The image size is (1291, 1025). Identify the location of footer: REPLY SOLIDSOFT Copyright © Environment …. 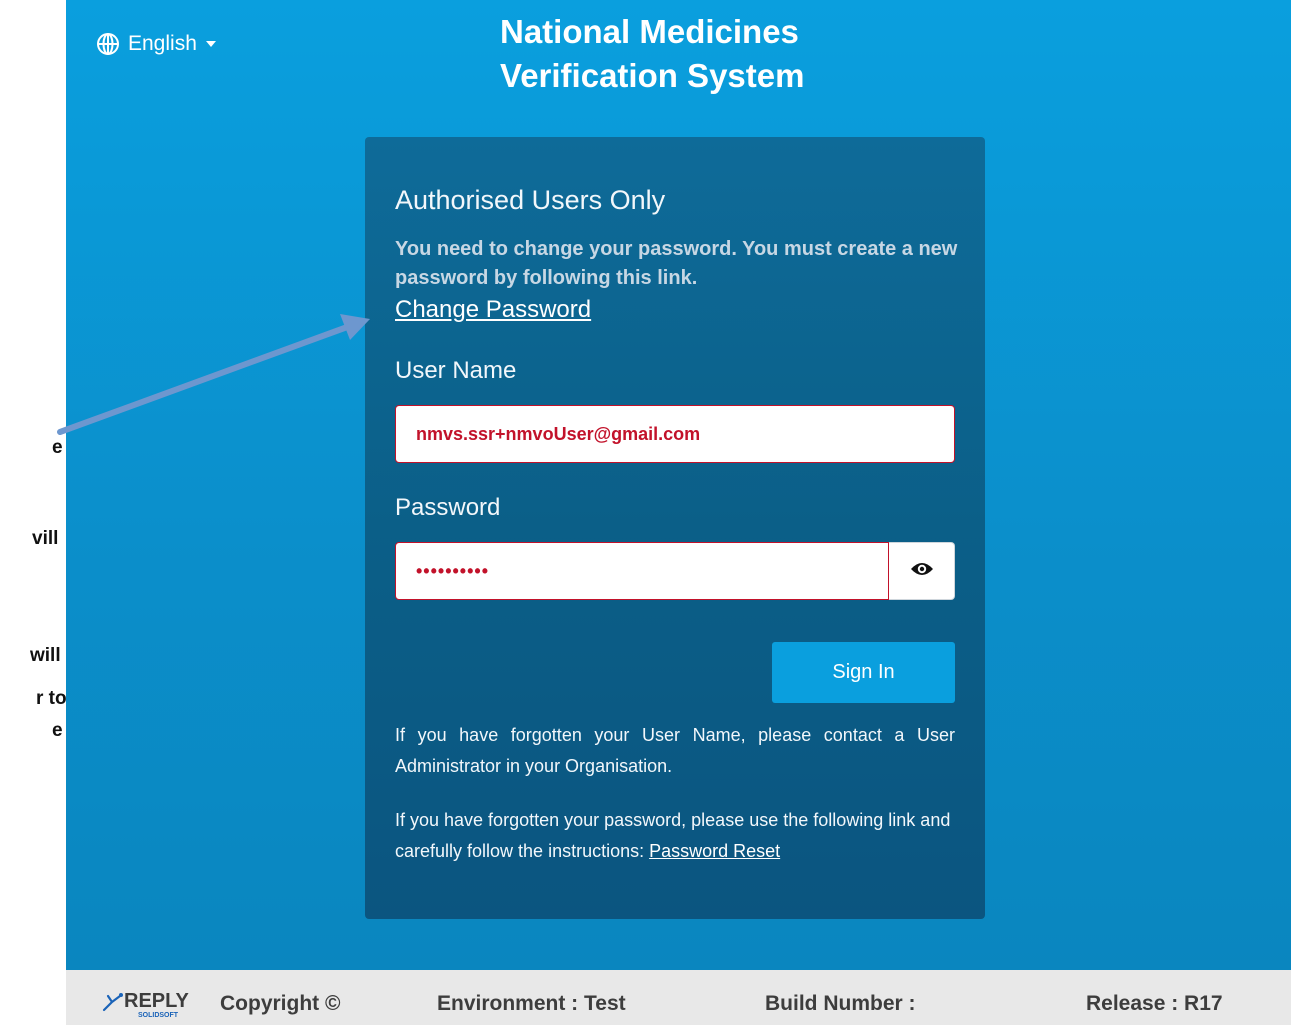
(678, 997).